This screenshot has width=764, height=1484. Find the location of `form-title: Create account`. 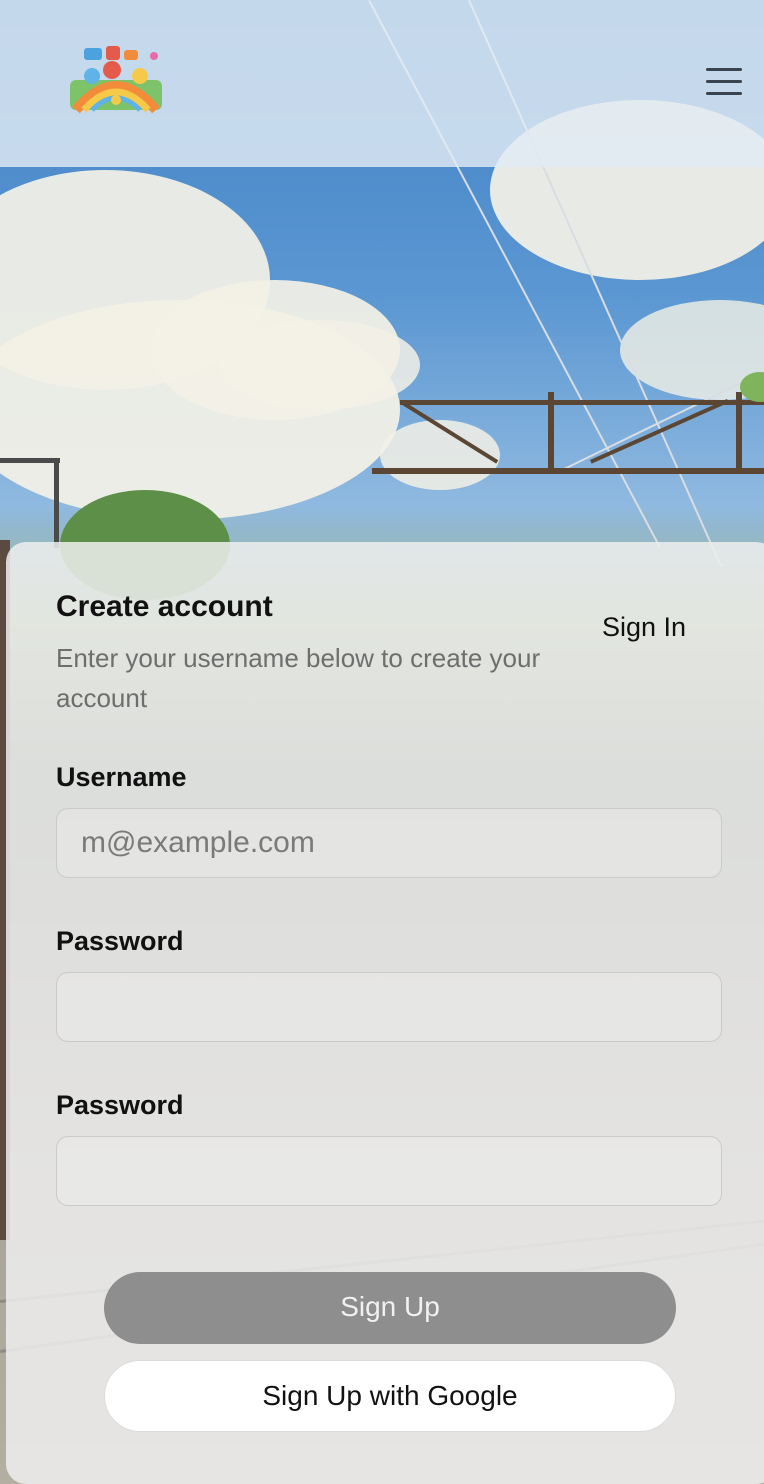

form-title: Create account is located at coordinates (164, 606).